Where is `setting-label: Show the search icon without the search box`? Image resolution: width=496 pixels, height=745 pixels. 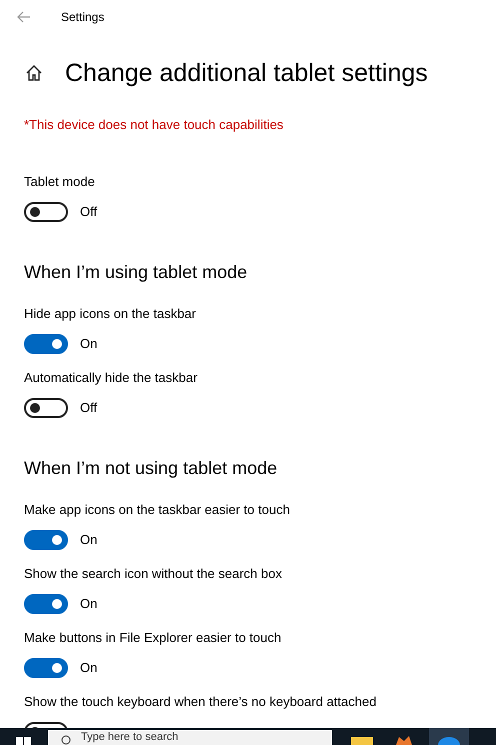
setting-label: Show the search icon without the search box is located at coordinates (153, 574).